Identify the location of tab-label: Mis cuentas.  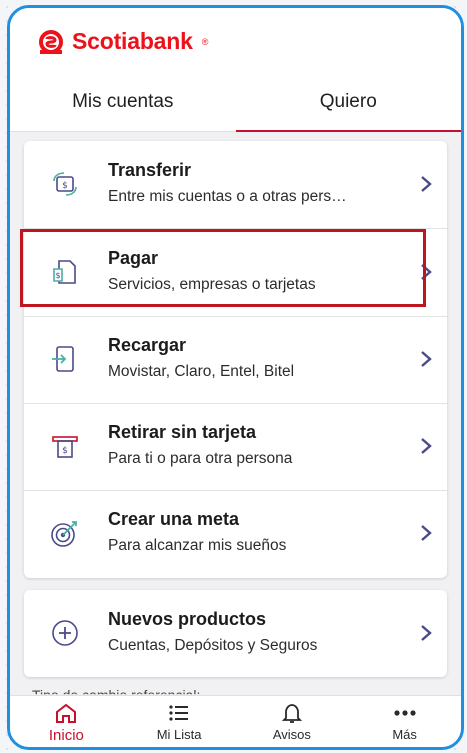
(123, 101).